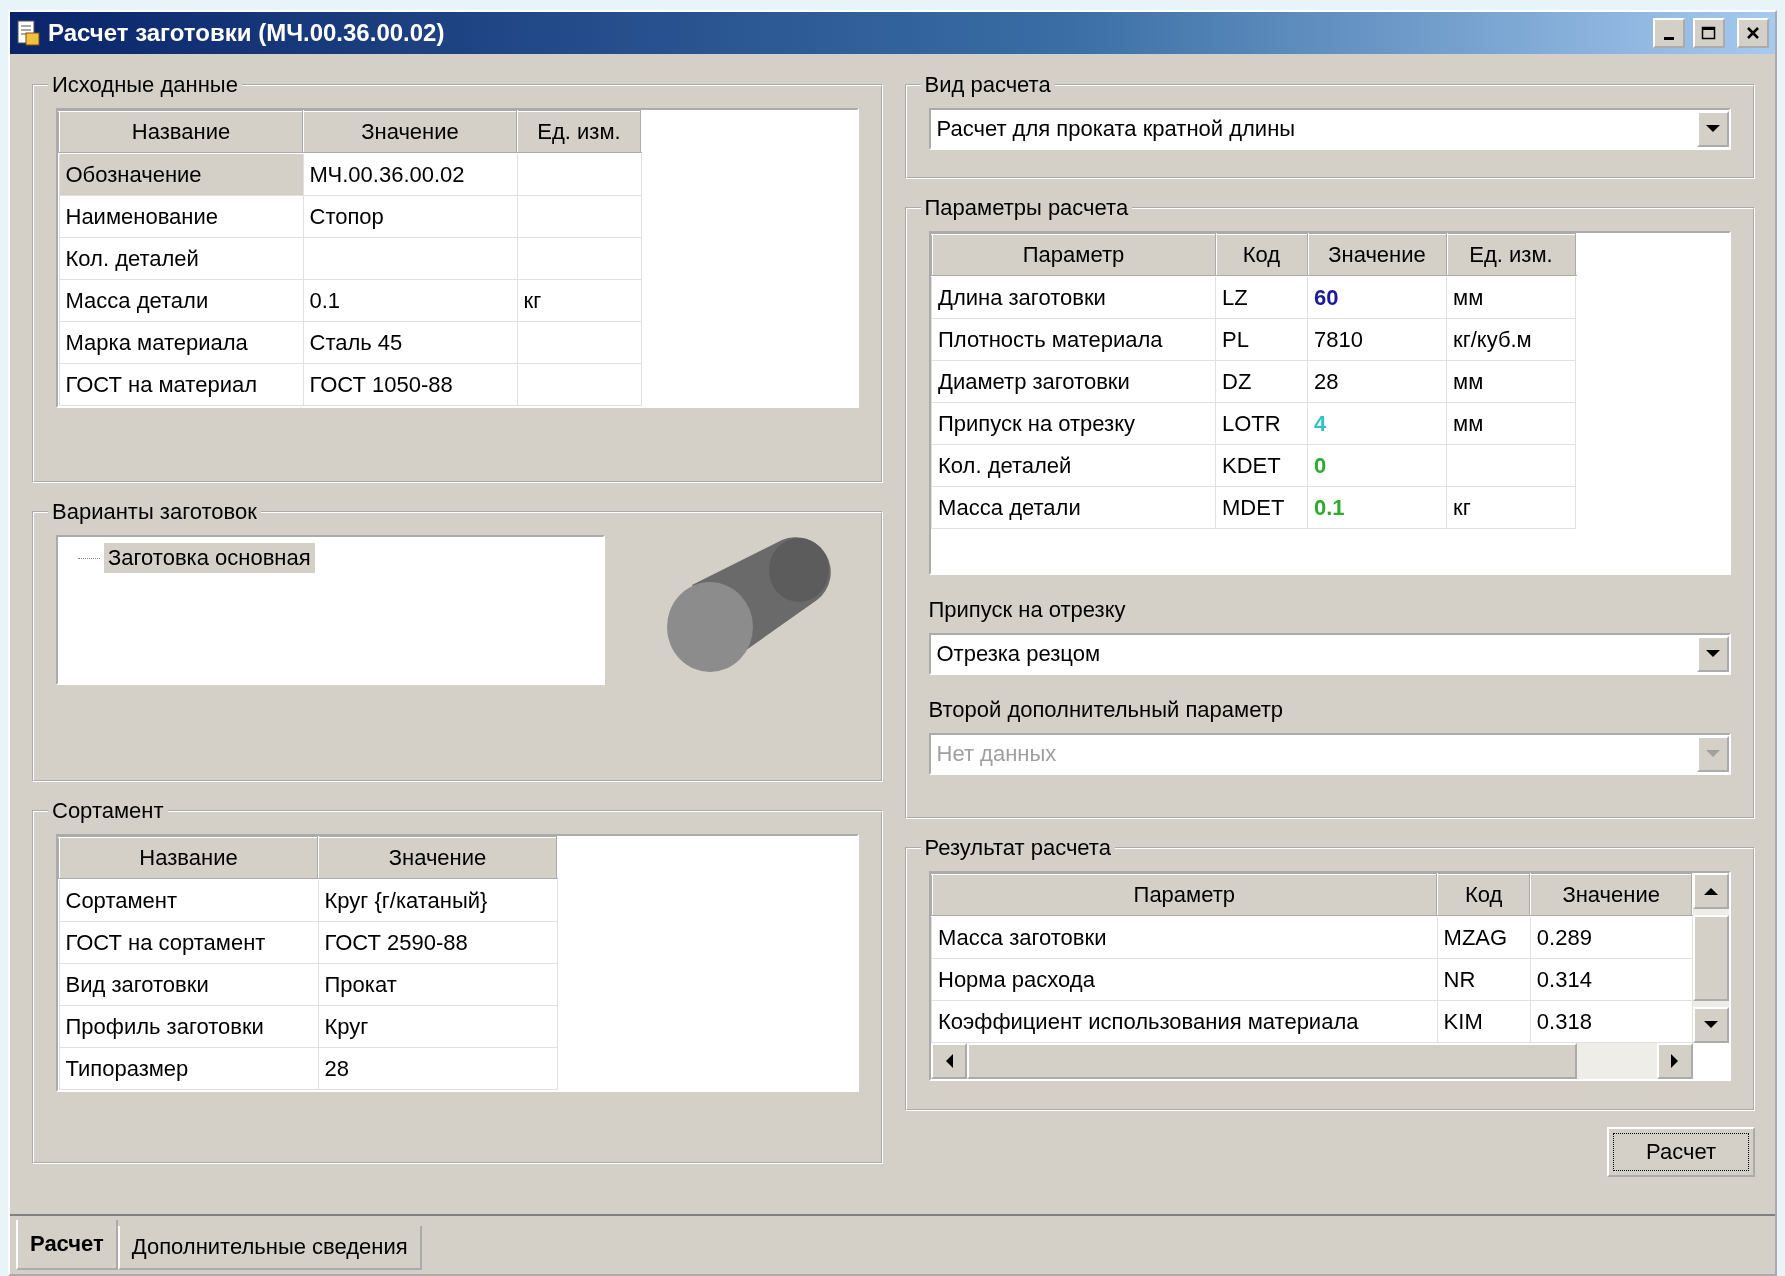 The height and width of the screenshot is (1276, 1785). I want to click on table-cell: DZ, so click(1261, 381).